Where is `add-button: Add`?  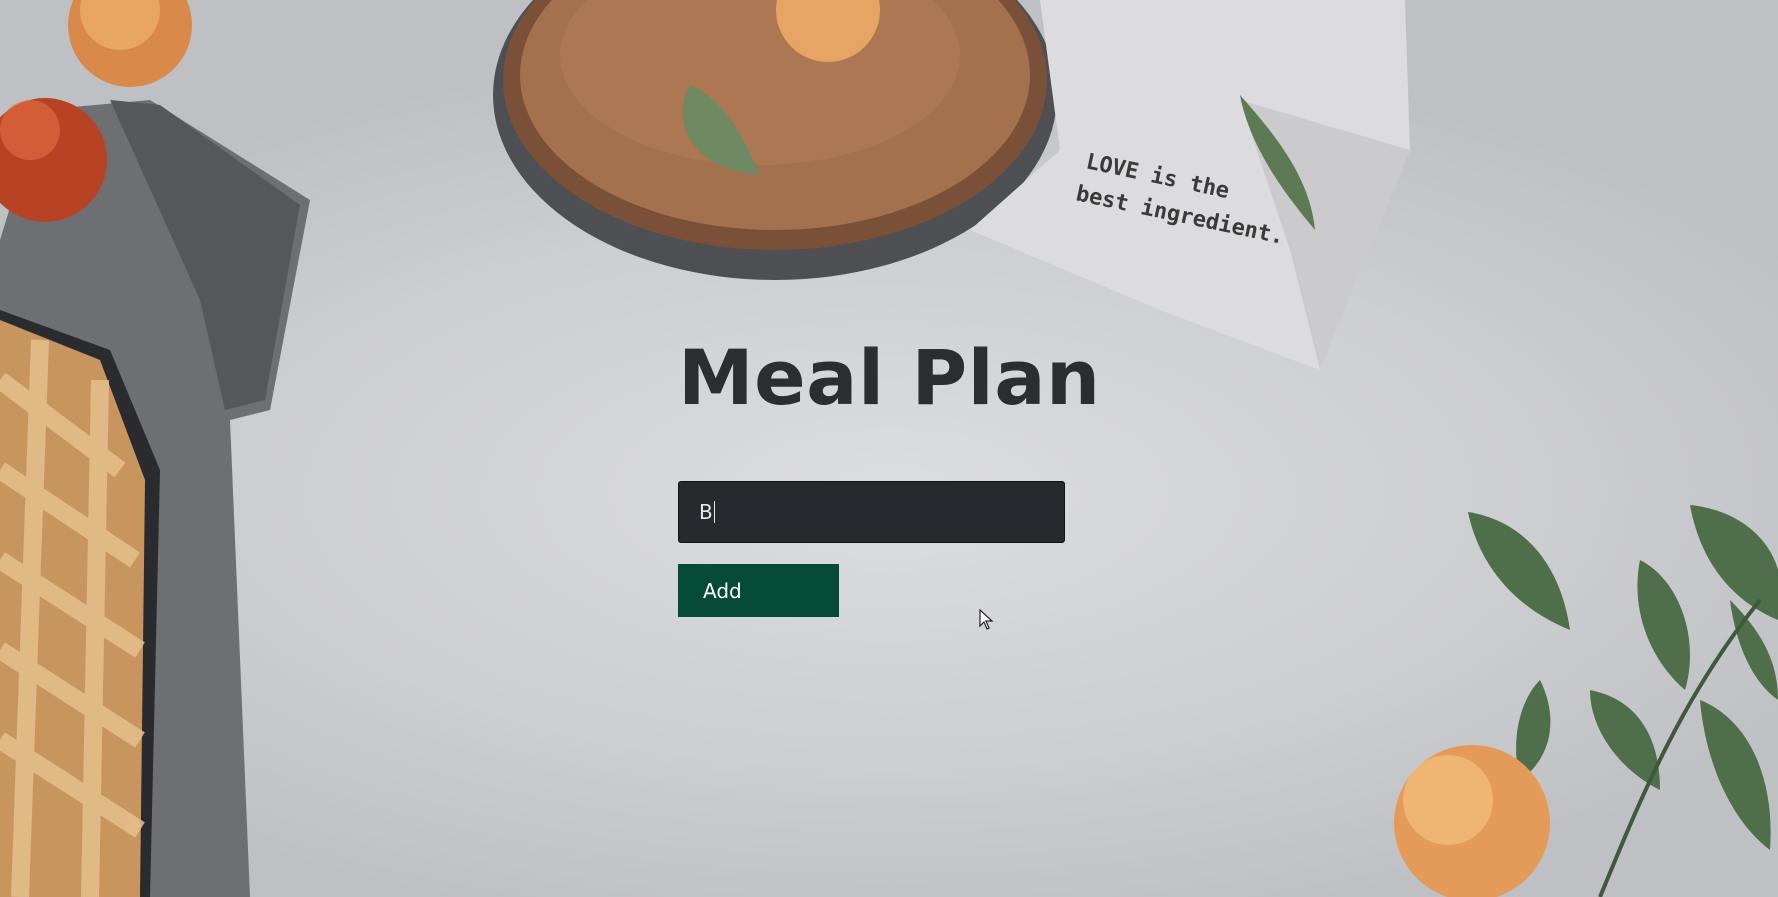
add-button: Add is located at coordinates (758, 590).